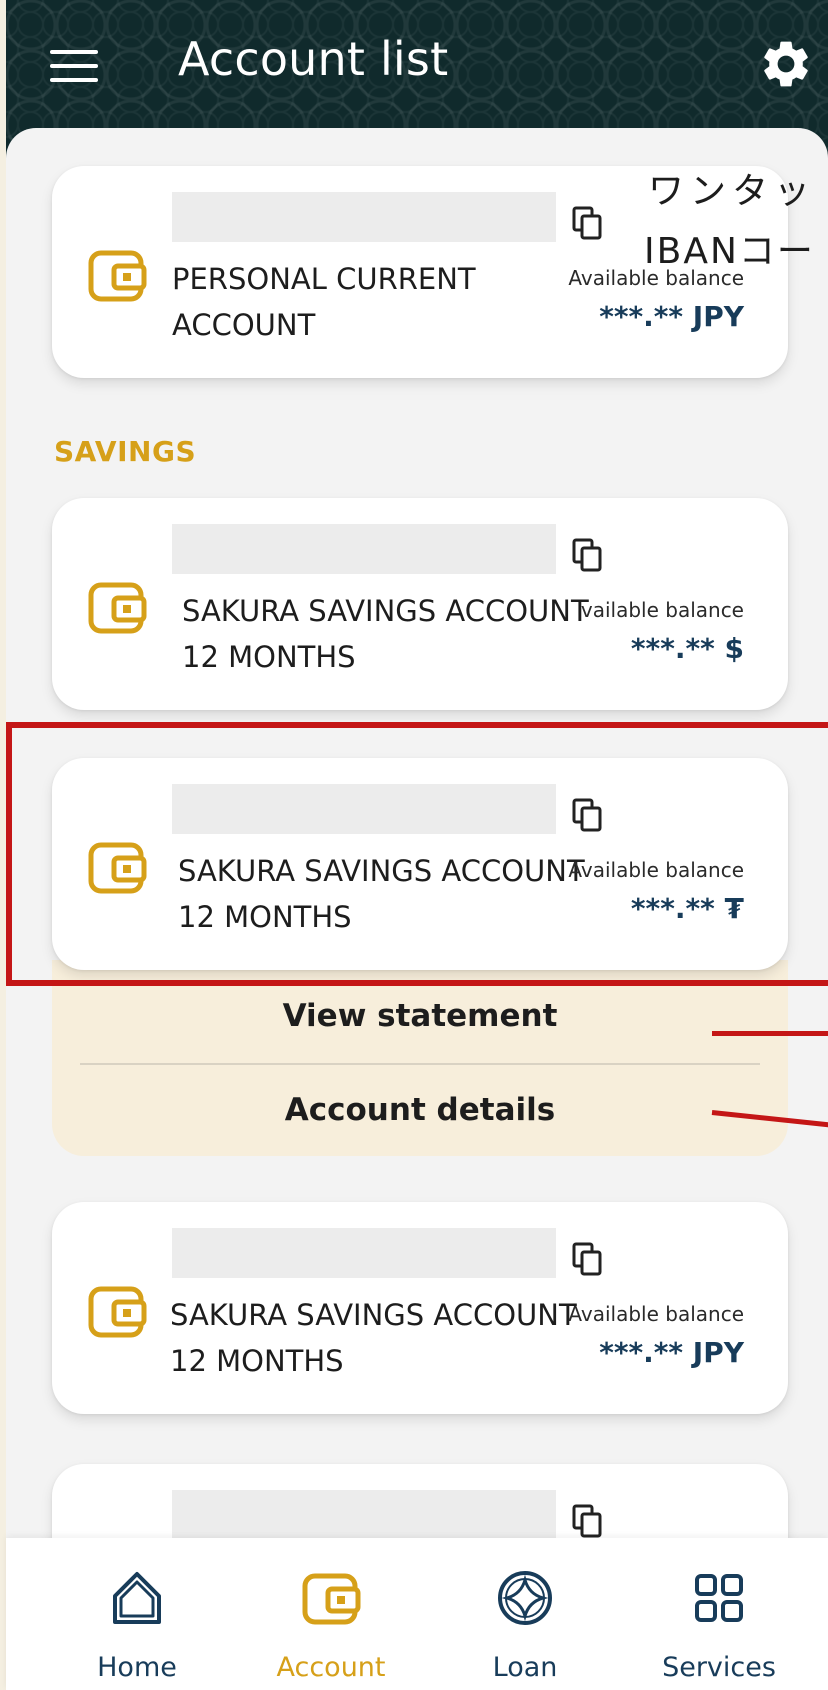 The width and height of the screenshot is (828, 1690). I want to click on loan-icon, so click(525, 1598).